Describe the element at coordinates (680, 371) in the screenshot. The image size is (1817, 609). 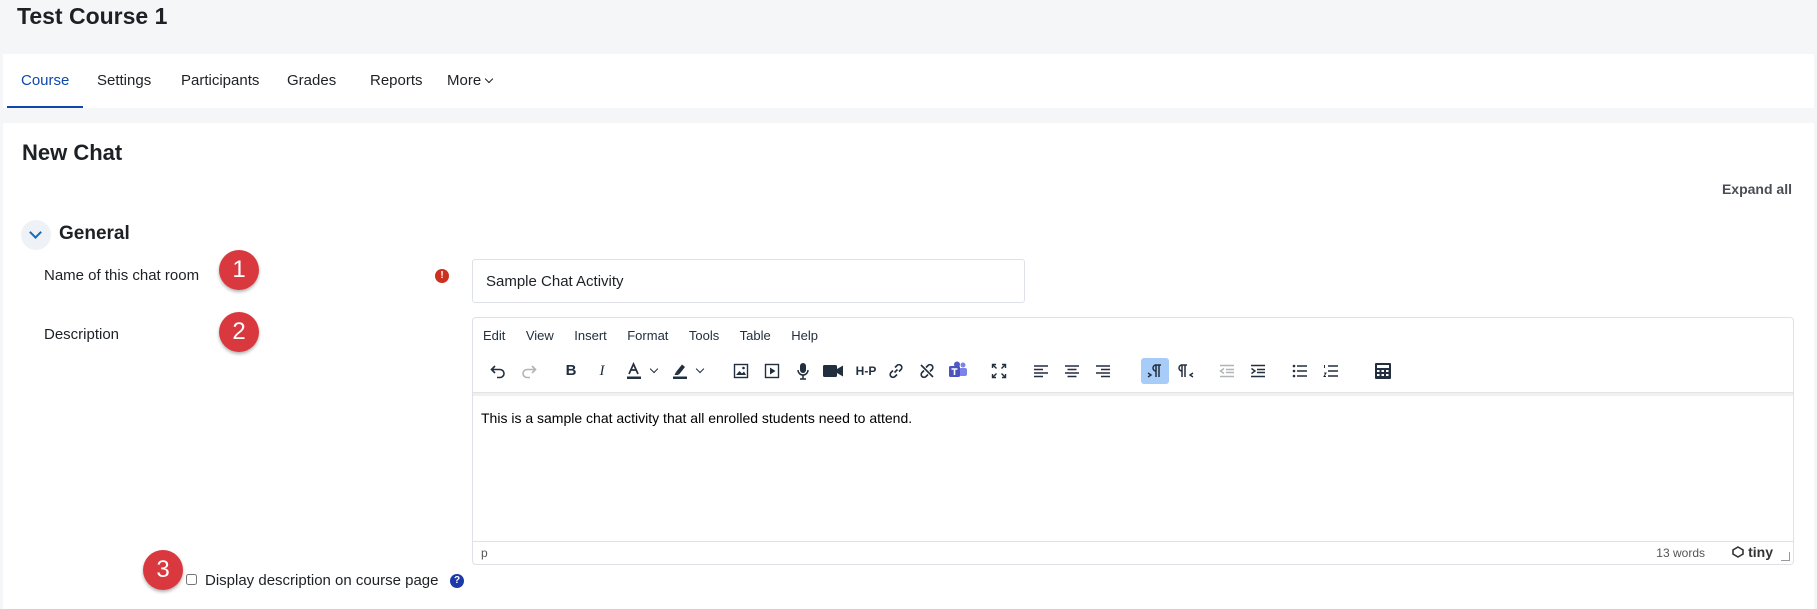
I see `highlight-icon` at that location.